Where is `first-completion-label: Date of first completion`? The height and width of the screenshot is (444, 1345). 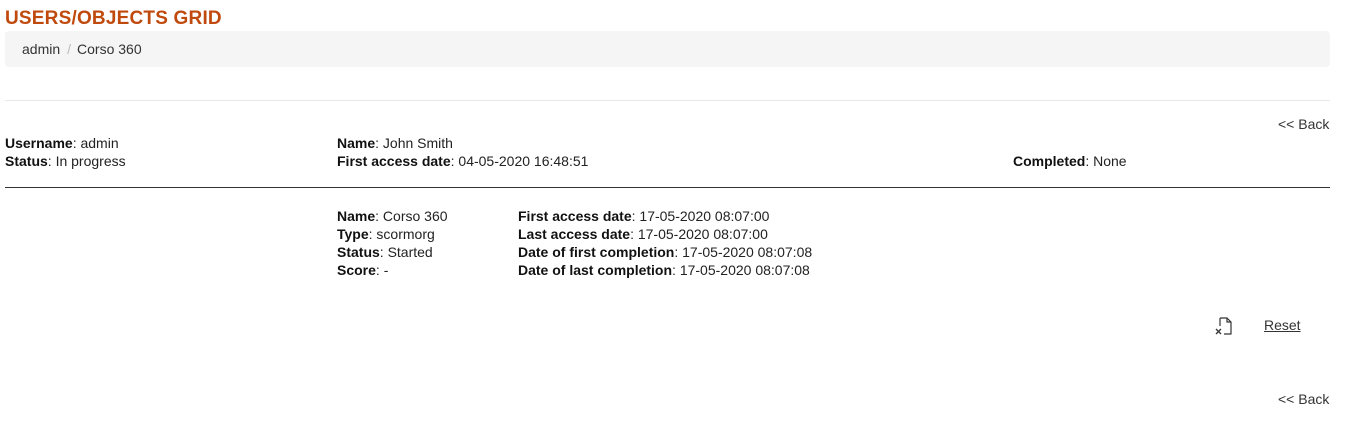
first-completion-label: Date of first completion is located at coordinates (596, 252).